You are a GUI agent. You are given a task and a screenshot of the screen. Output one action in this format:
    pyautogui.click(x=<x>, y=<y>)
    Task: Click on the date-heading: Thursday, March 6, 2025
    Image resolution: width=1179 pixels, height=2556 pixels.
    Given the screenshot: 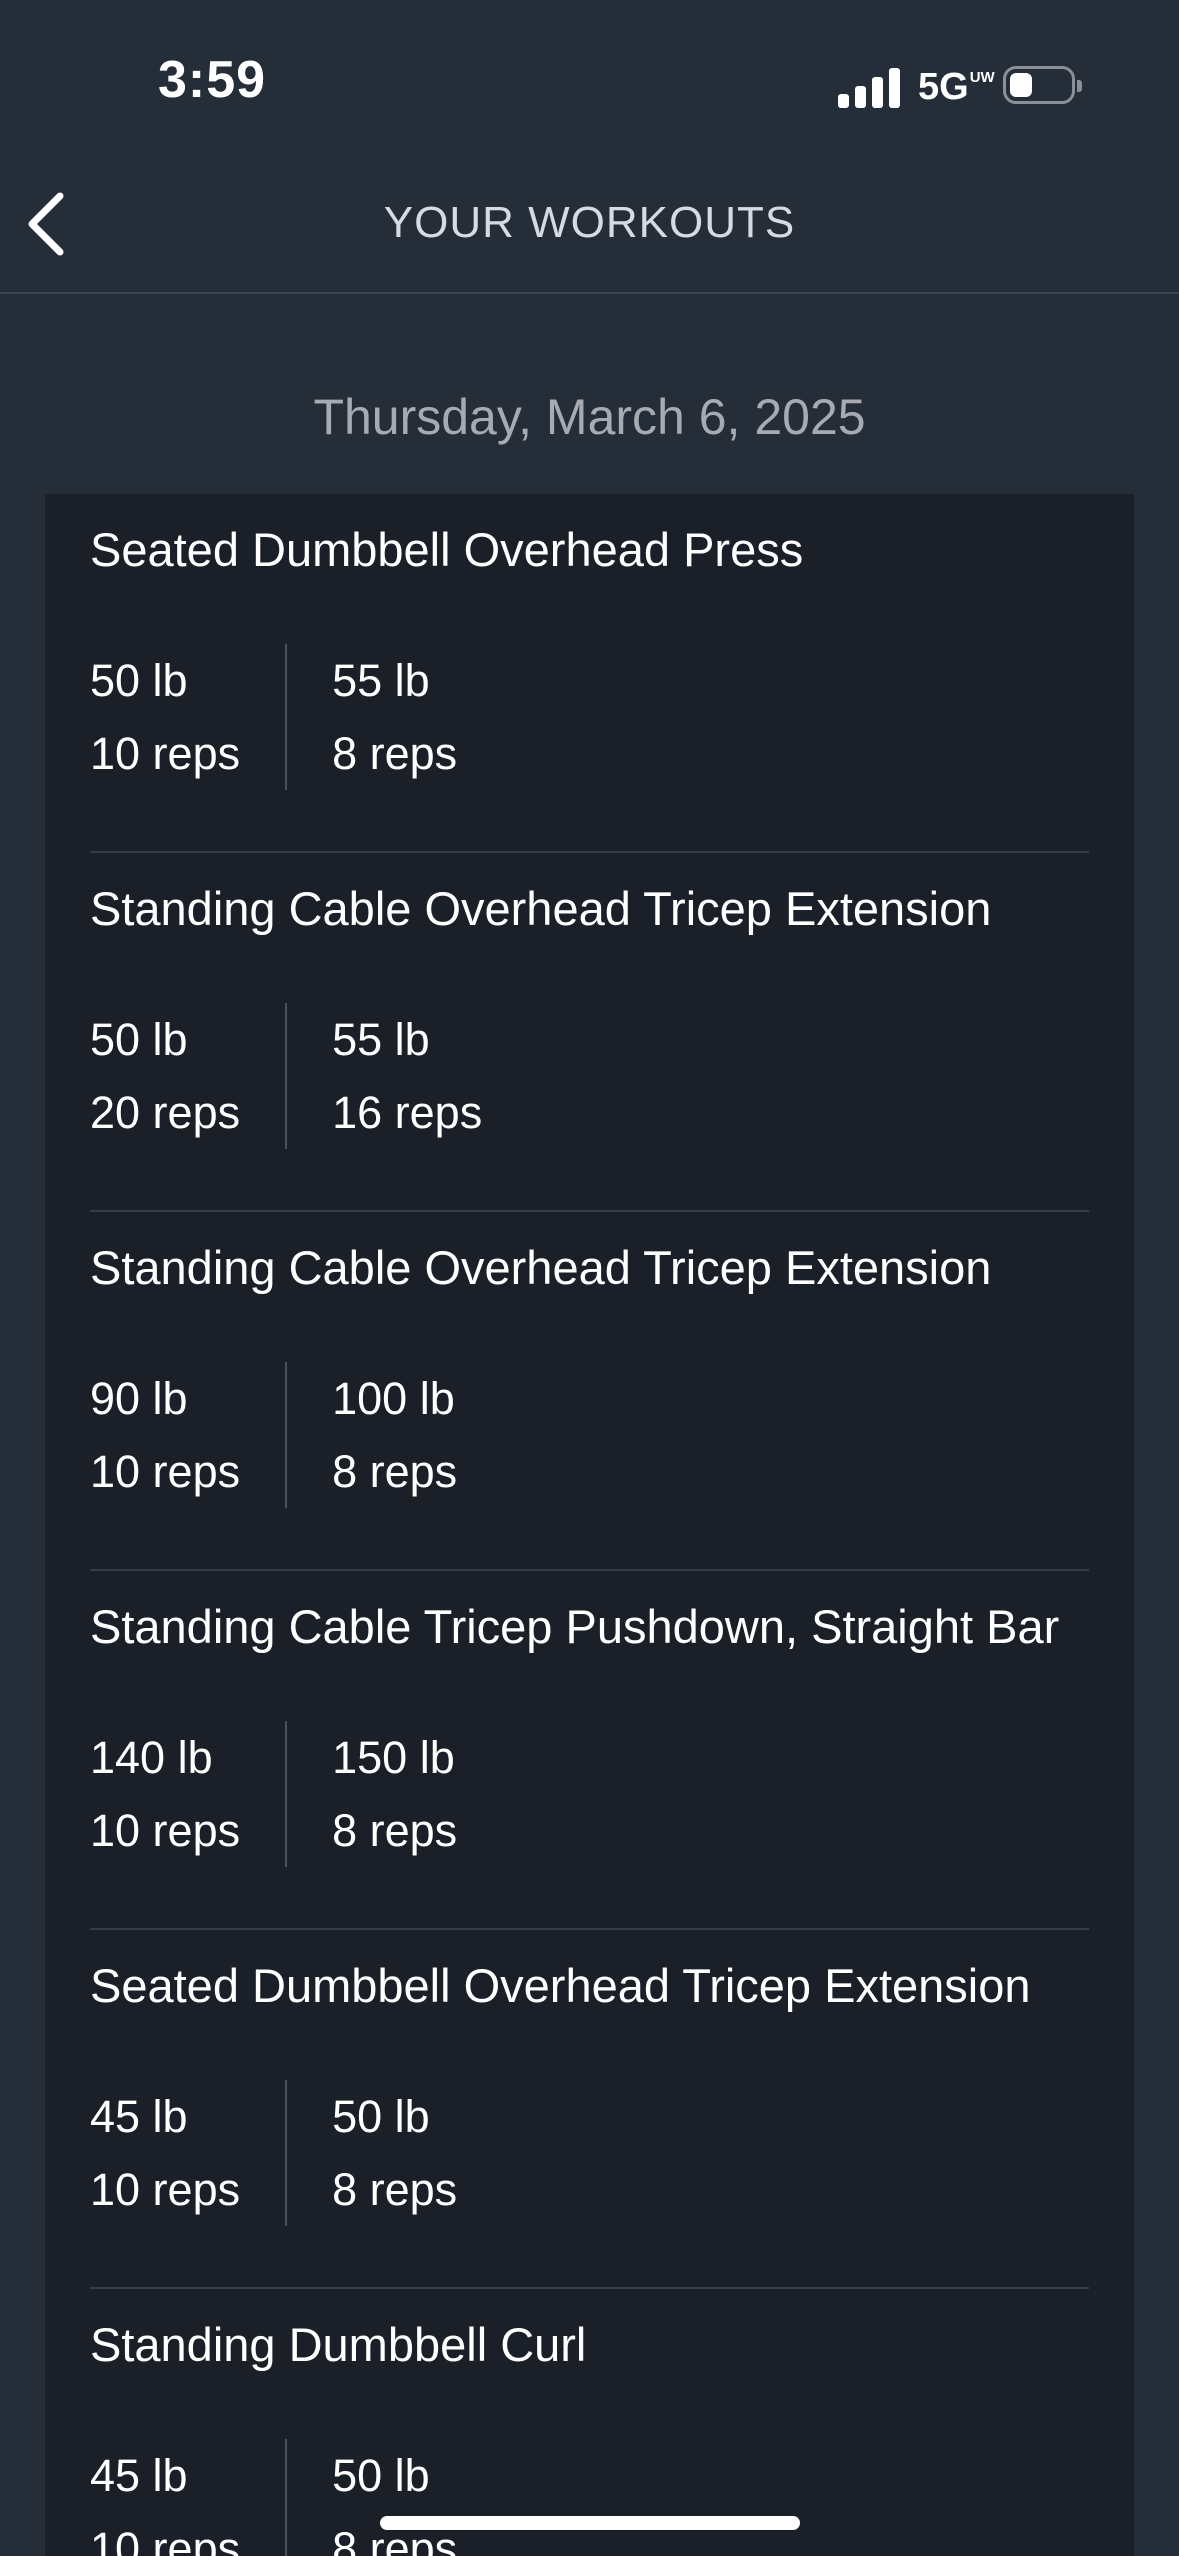 What is the action you would take?
    pyautogui.click(x=589, y=417)
    